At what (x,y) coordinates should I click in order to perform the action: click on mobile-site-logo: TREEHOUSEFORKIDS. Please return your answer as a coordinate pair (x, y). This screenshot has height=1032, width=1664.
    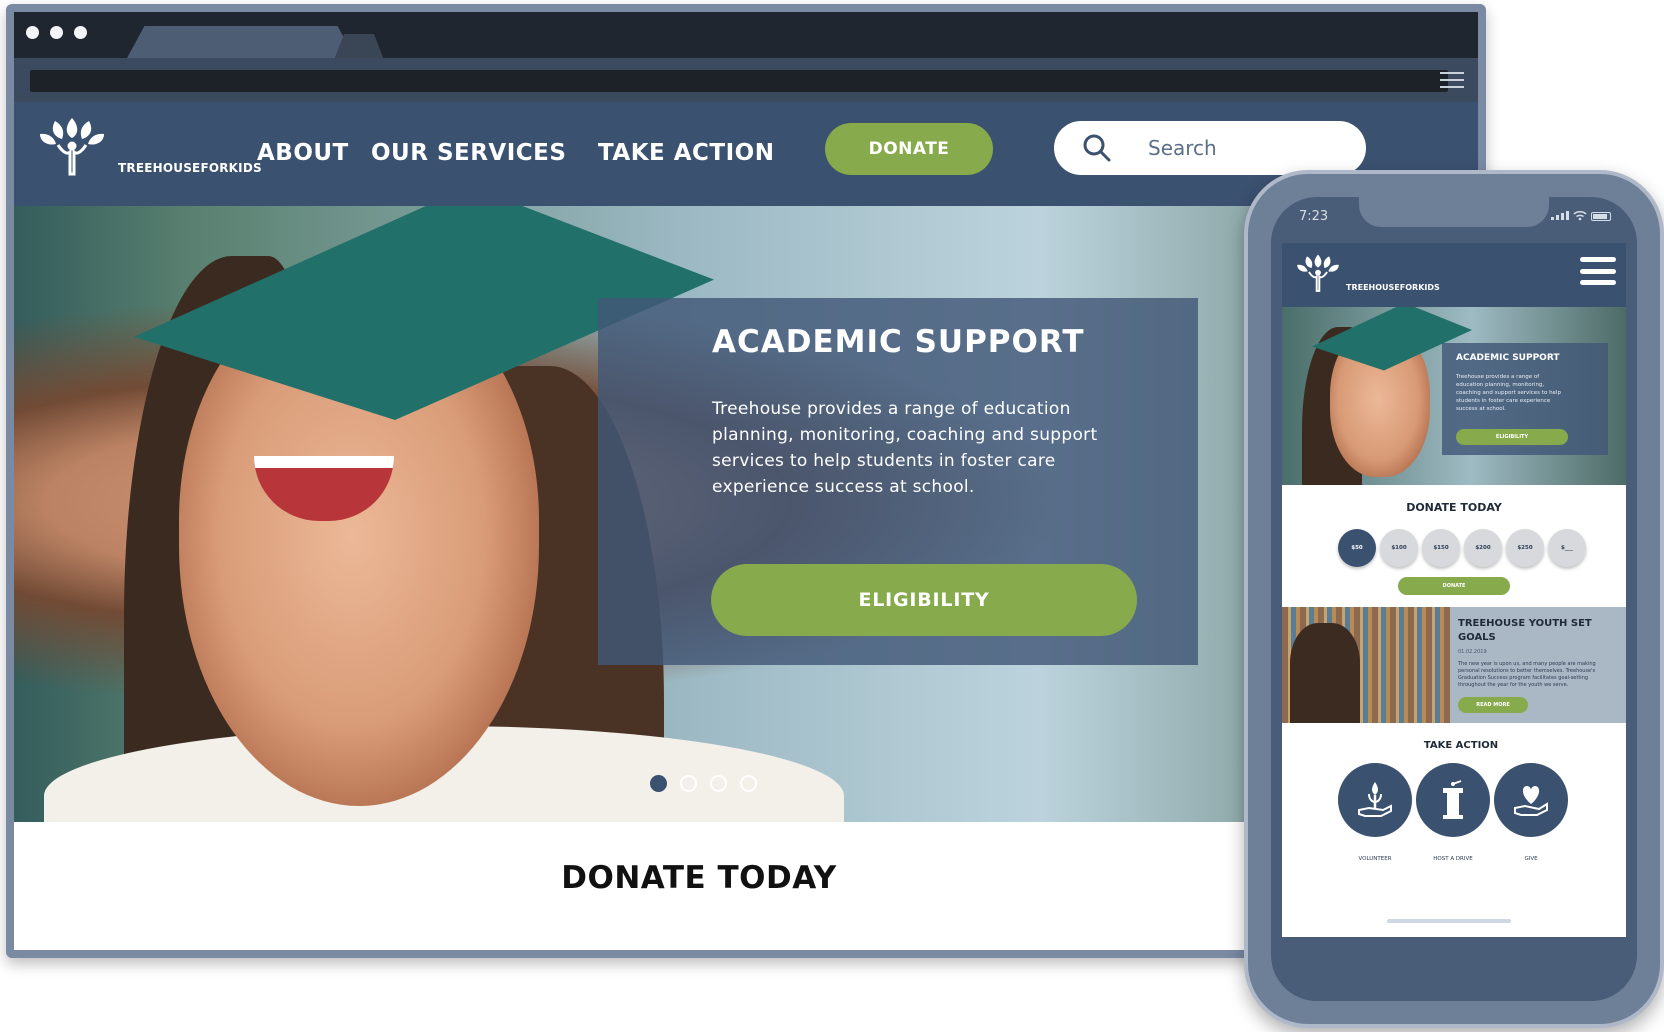
    Looking at the image, I should click on (1366, 274).